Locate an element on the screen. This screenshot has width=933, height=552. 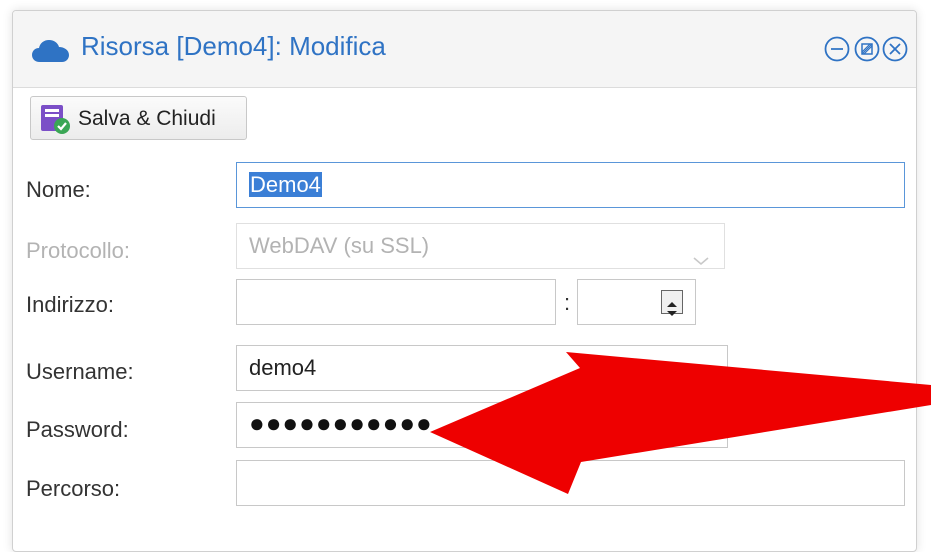
save-close-icon is located at coordinates (55, 119).